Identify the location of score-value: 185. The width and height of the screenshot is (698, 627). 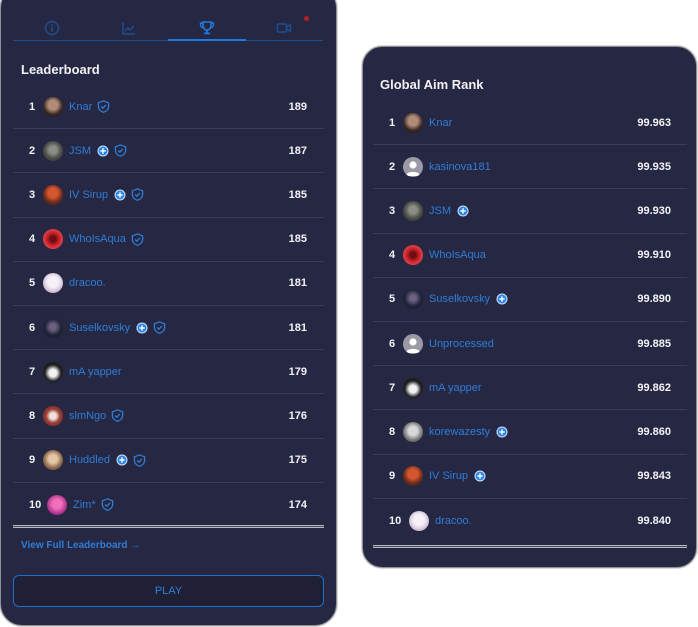
(297, 239).